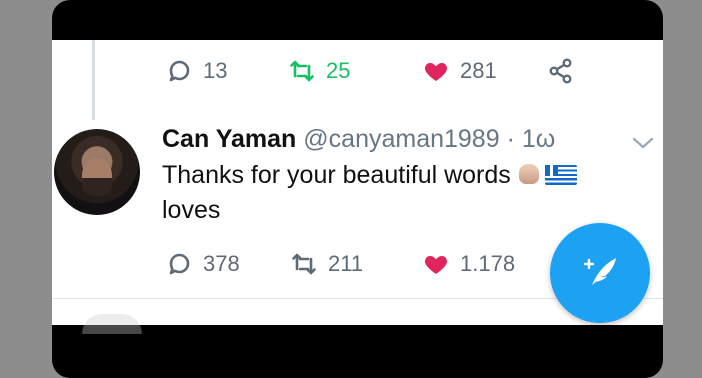 The width and height of the screenshot is (702, 378). What do you see at coordinates (215, 70) in the screenshot?
I see `reply-count: 13` at bounding box center [215, 70].